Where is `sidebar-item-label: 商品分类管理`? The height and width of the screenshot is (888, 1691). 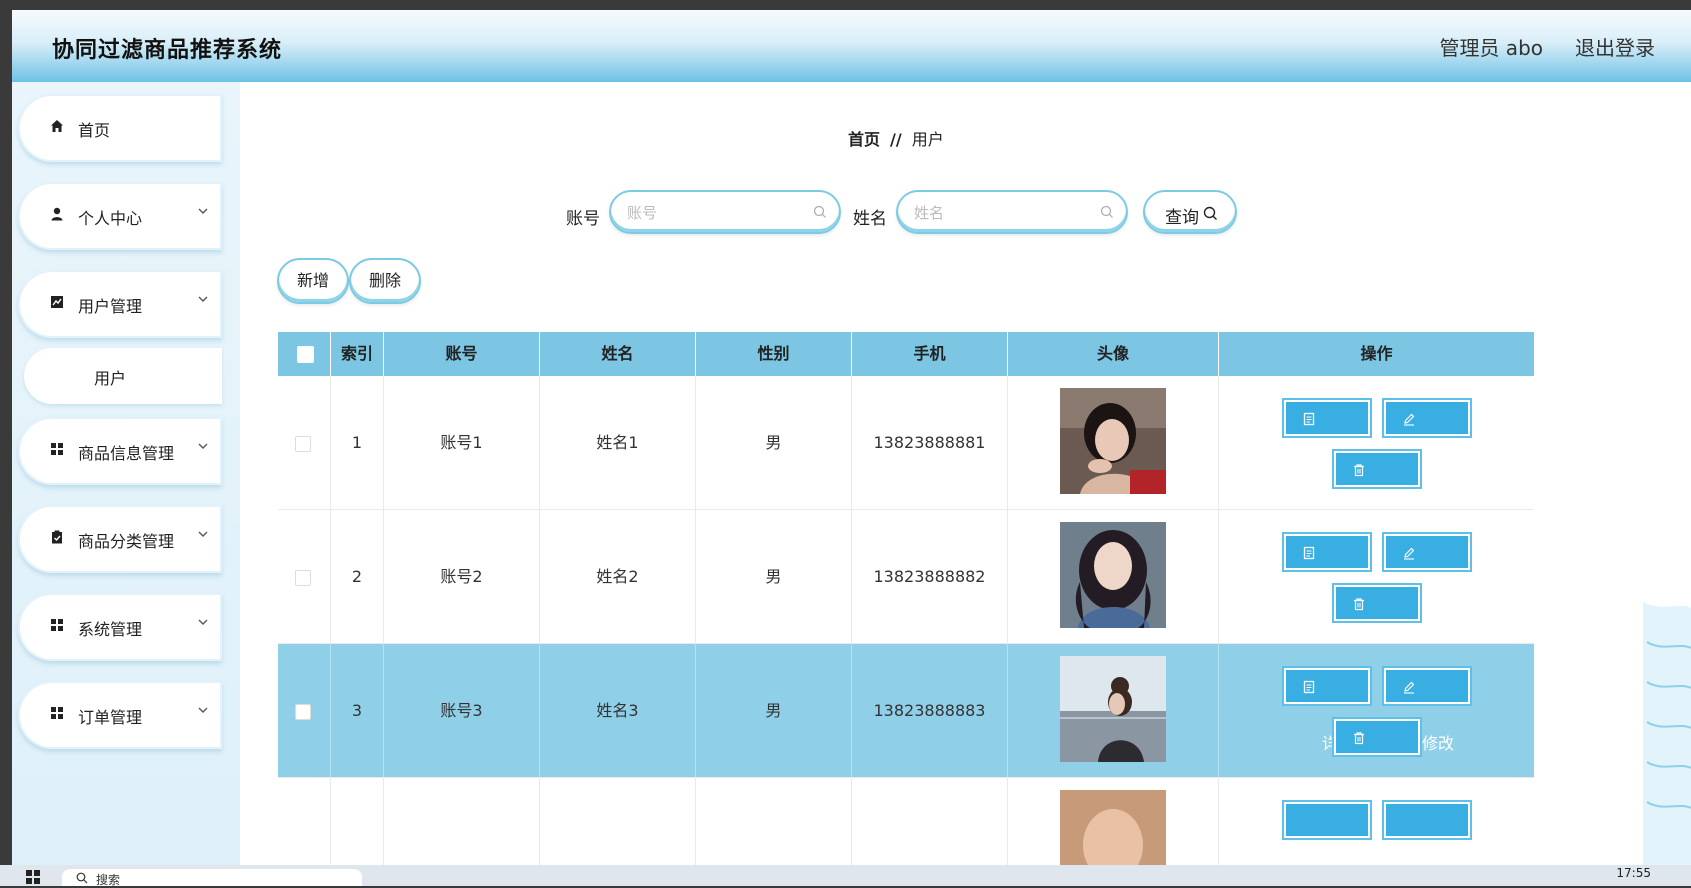
sidebar-item-label: 商品分类管理 is located at coordinates (126, 541).